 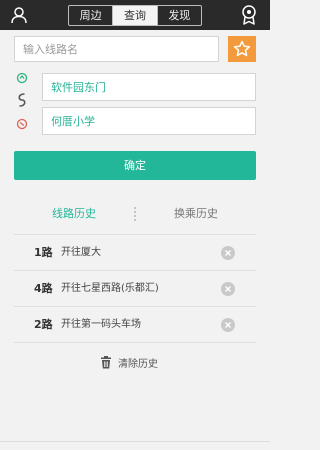 What do you see at coordinates (135, 165) in the screenshot?
I see `confirm-button: 确定` at bounding box center [135, 165].